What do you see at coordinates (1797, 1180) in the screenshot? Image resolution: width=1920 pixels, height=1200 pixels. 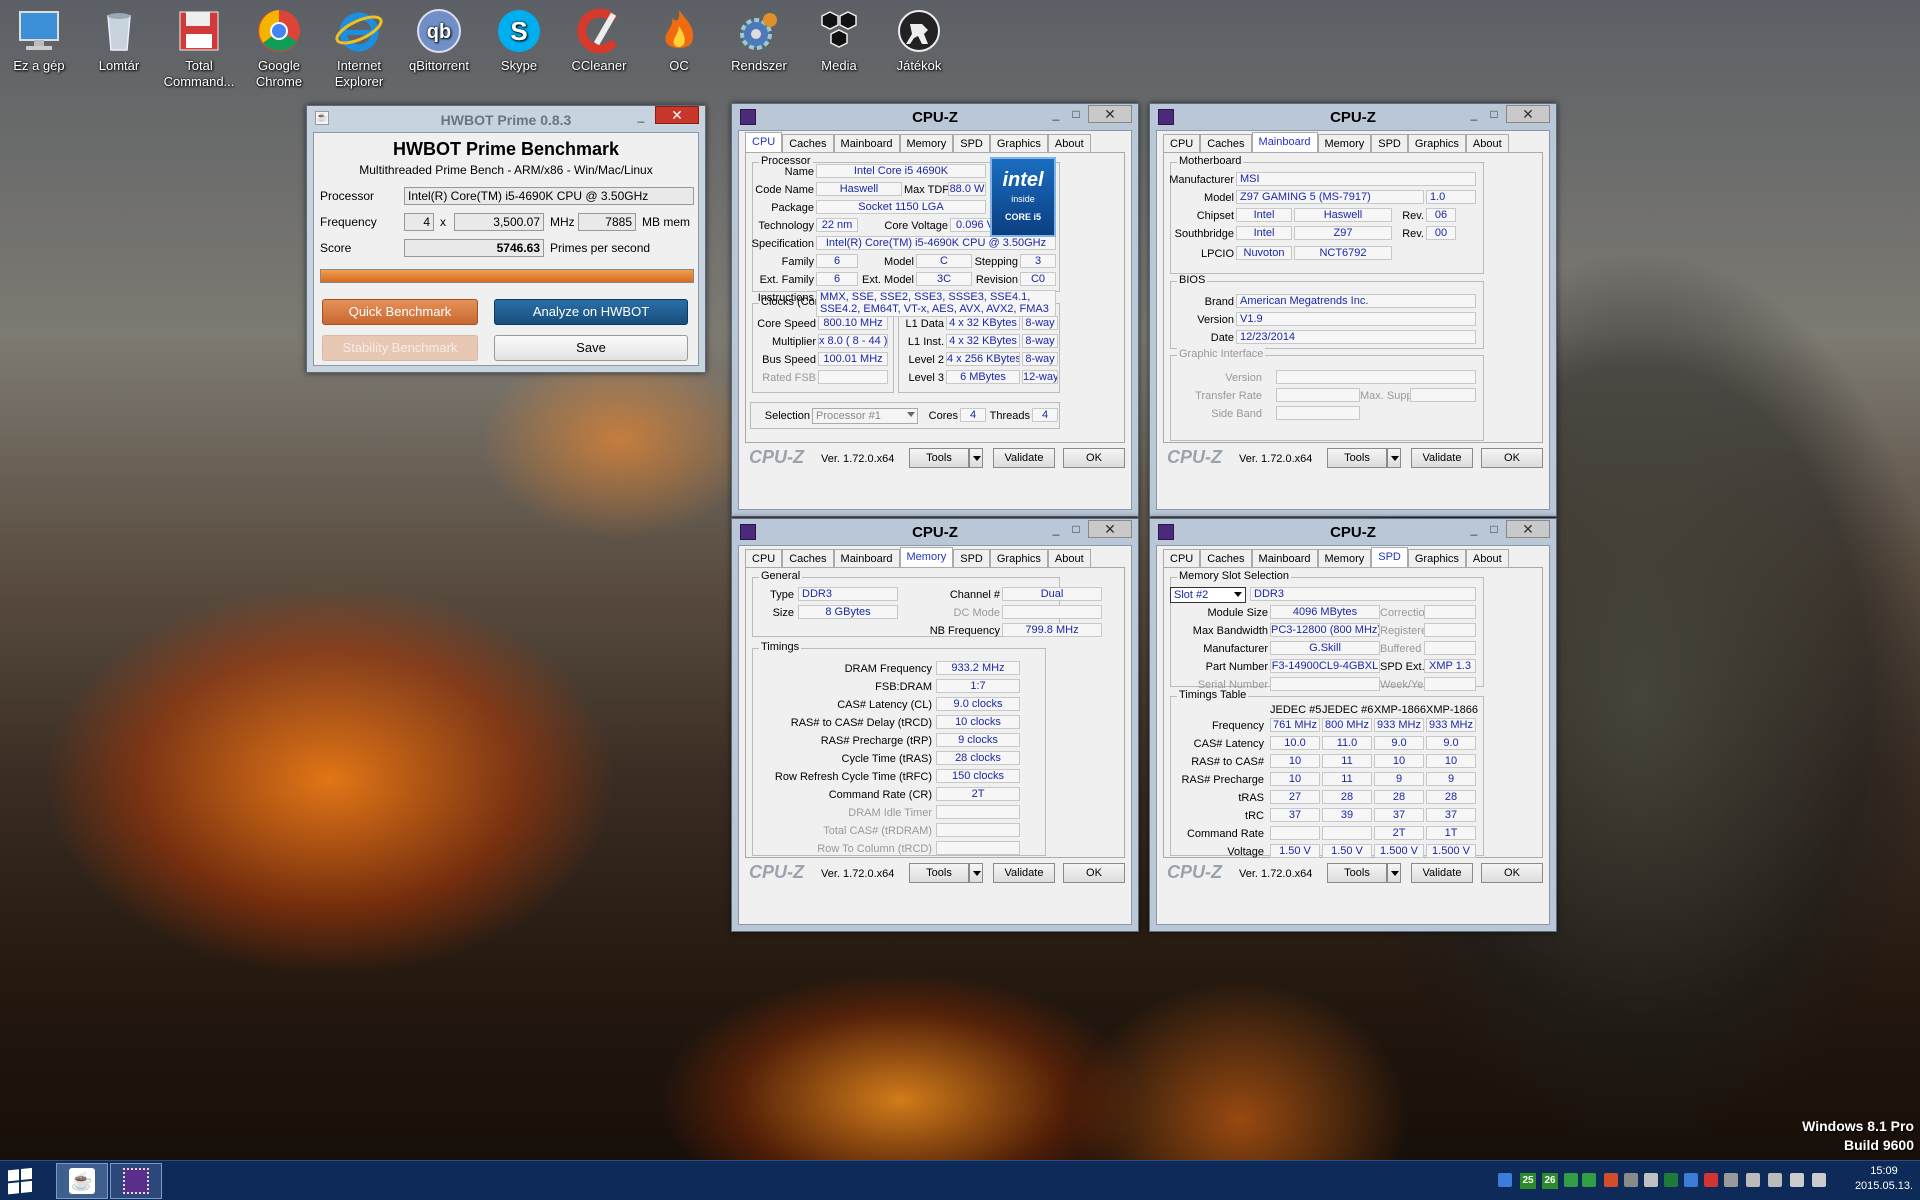 I see `battery-icon` at bounding box center [1797, 1180].